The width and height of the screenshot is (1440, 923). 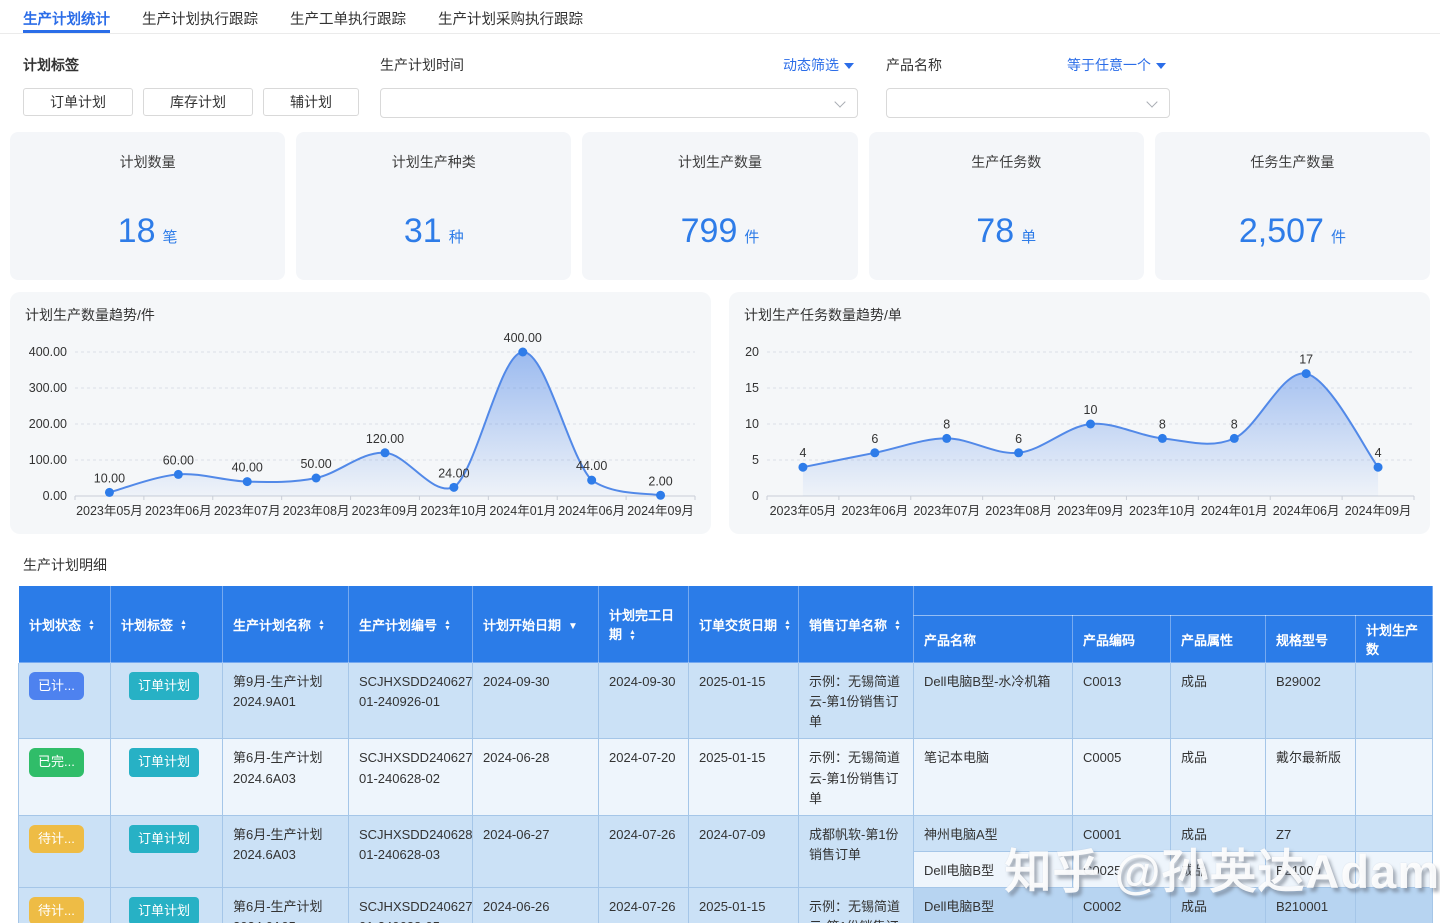 I want to click on chevron-down-icon, so click(x=1152, y=102).